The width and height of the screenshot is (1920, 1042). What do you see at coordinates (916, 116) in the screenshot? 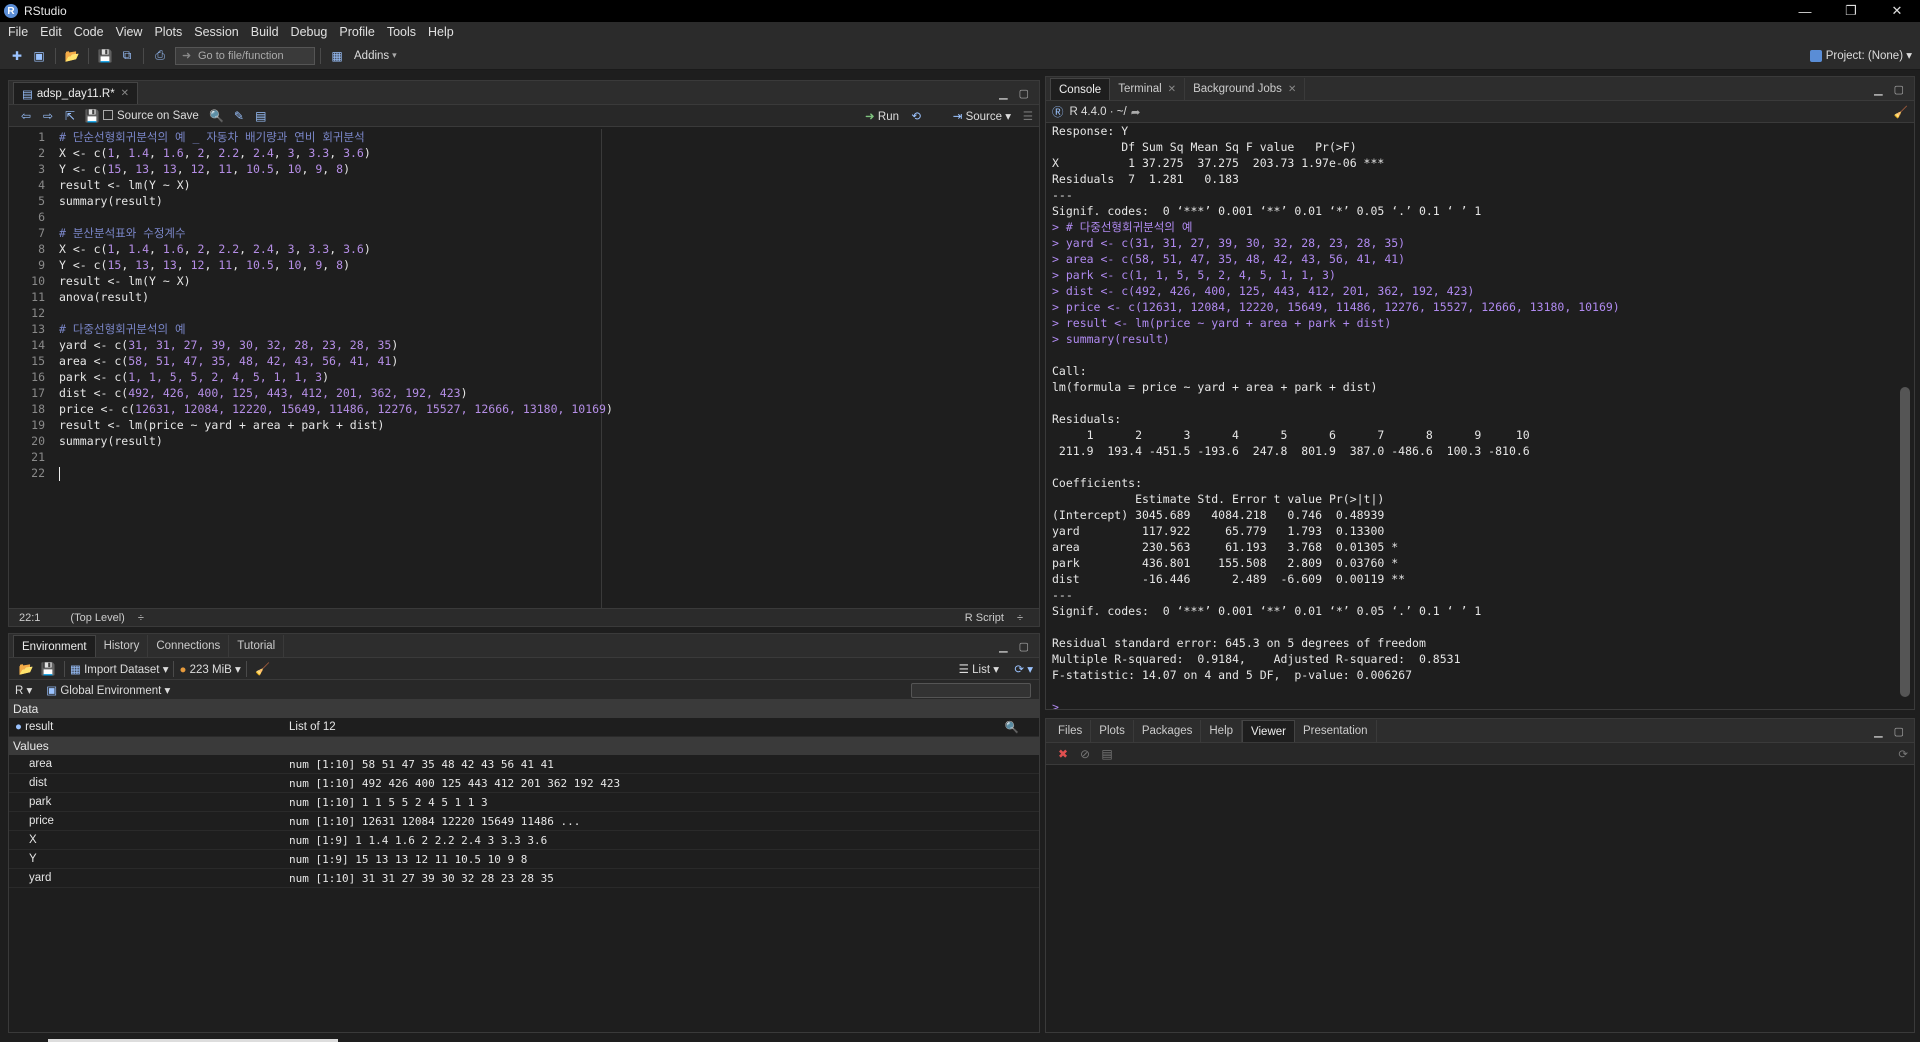
I see `rerun-icon: ⟲` at bounding box center [916, 116].